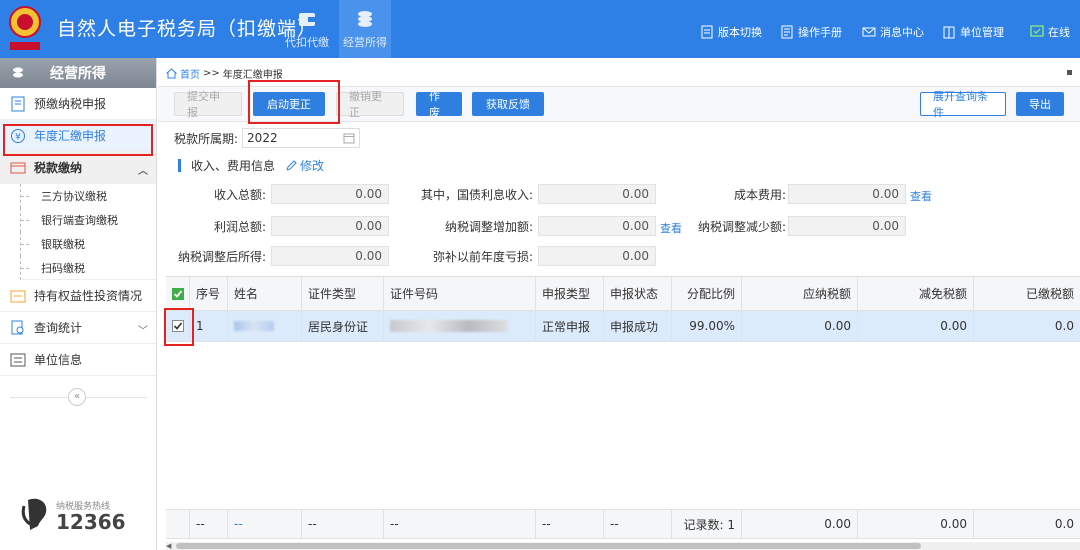  I want to click on cell-tax-payable: 0.00, so click(800, 326).